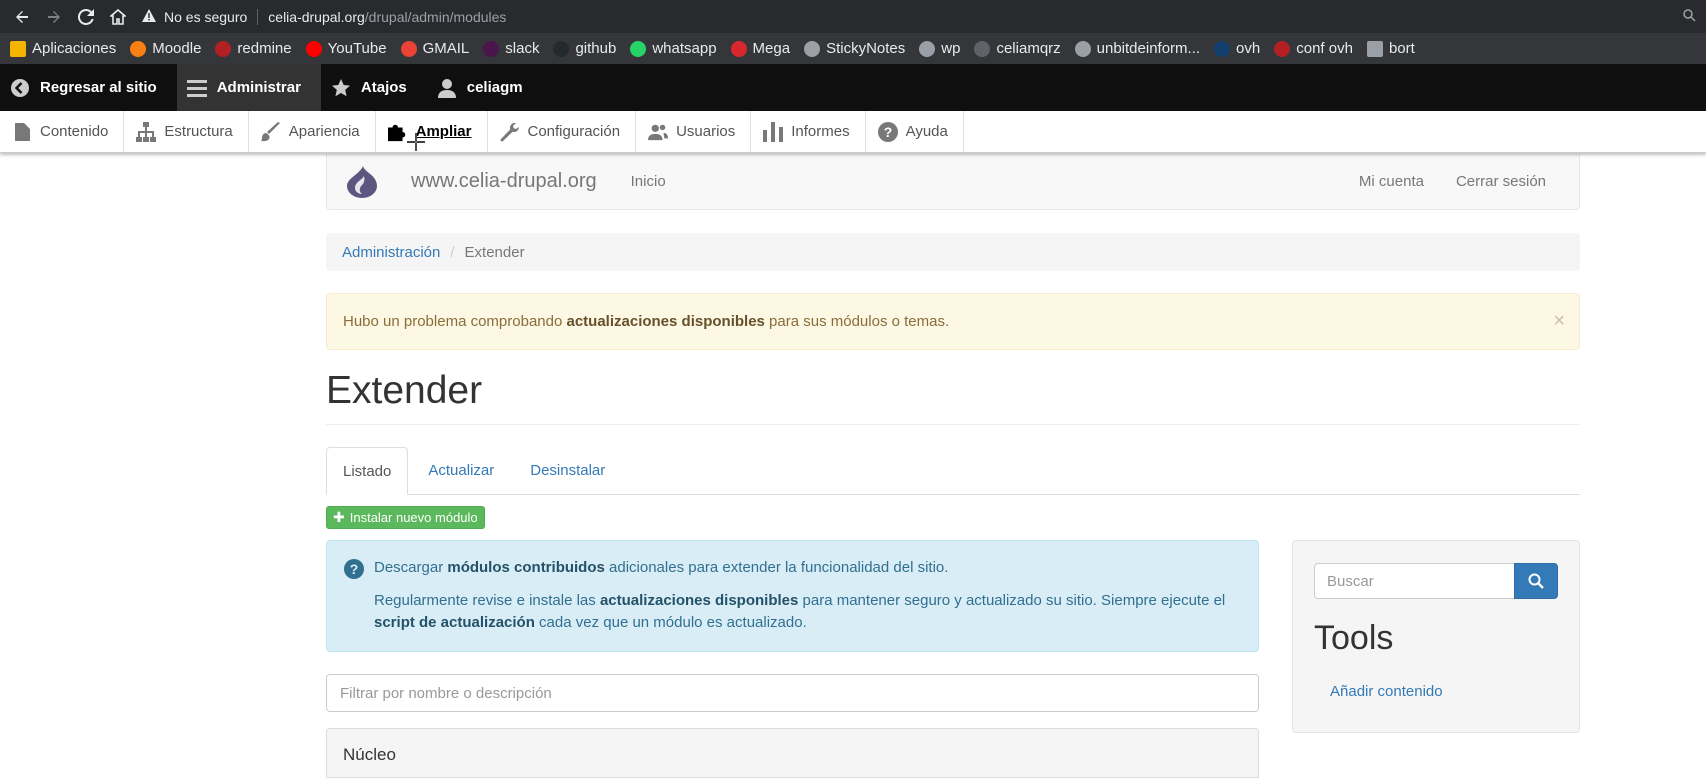 The height and width of the screenshot is (778, 1706). I want to click on bookmark-label: YouTube, so click(357, 48).